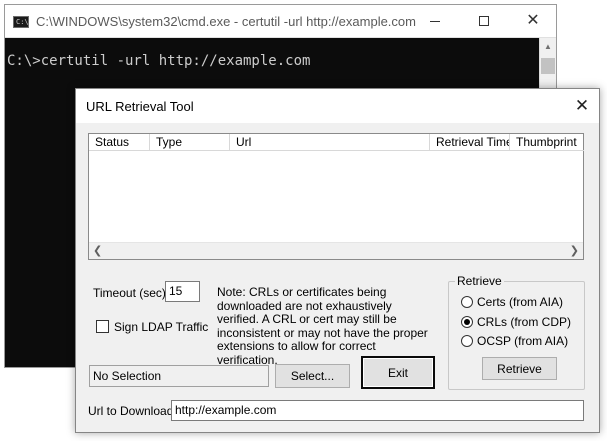 The width and height of the screenshot is (607, 441). Describe the element at coordinates (330, 142) in the screenshot. I see `column-url: Url` at that location.